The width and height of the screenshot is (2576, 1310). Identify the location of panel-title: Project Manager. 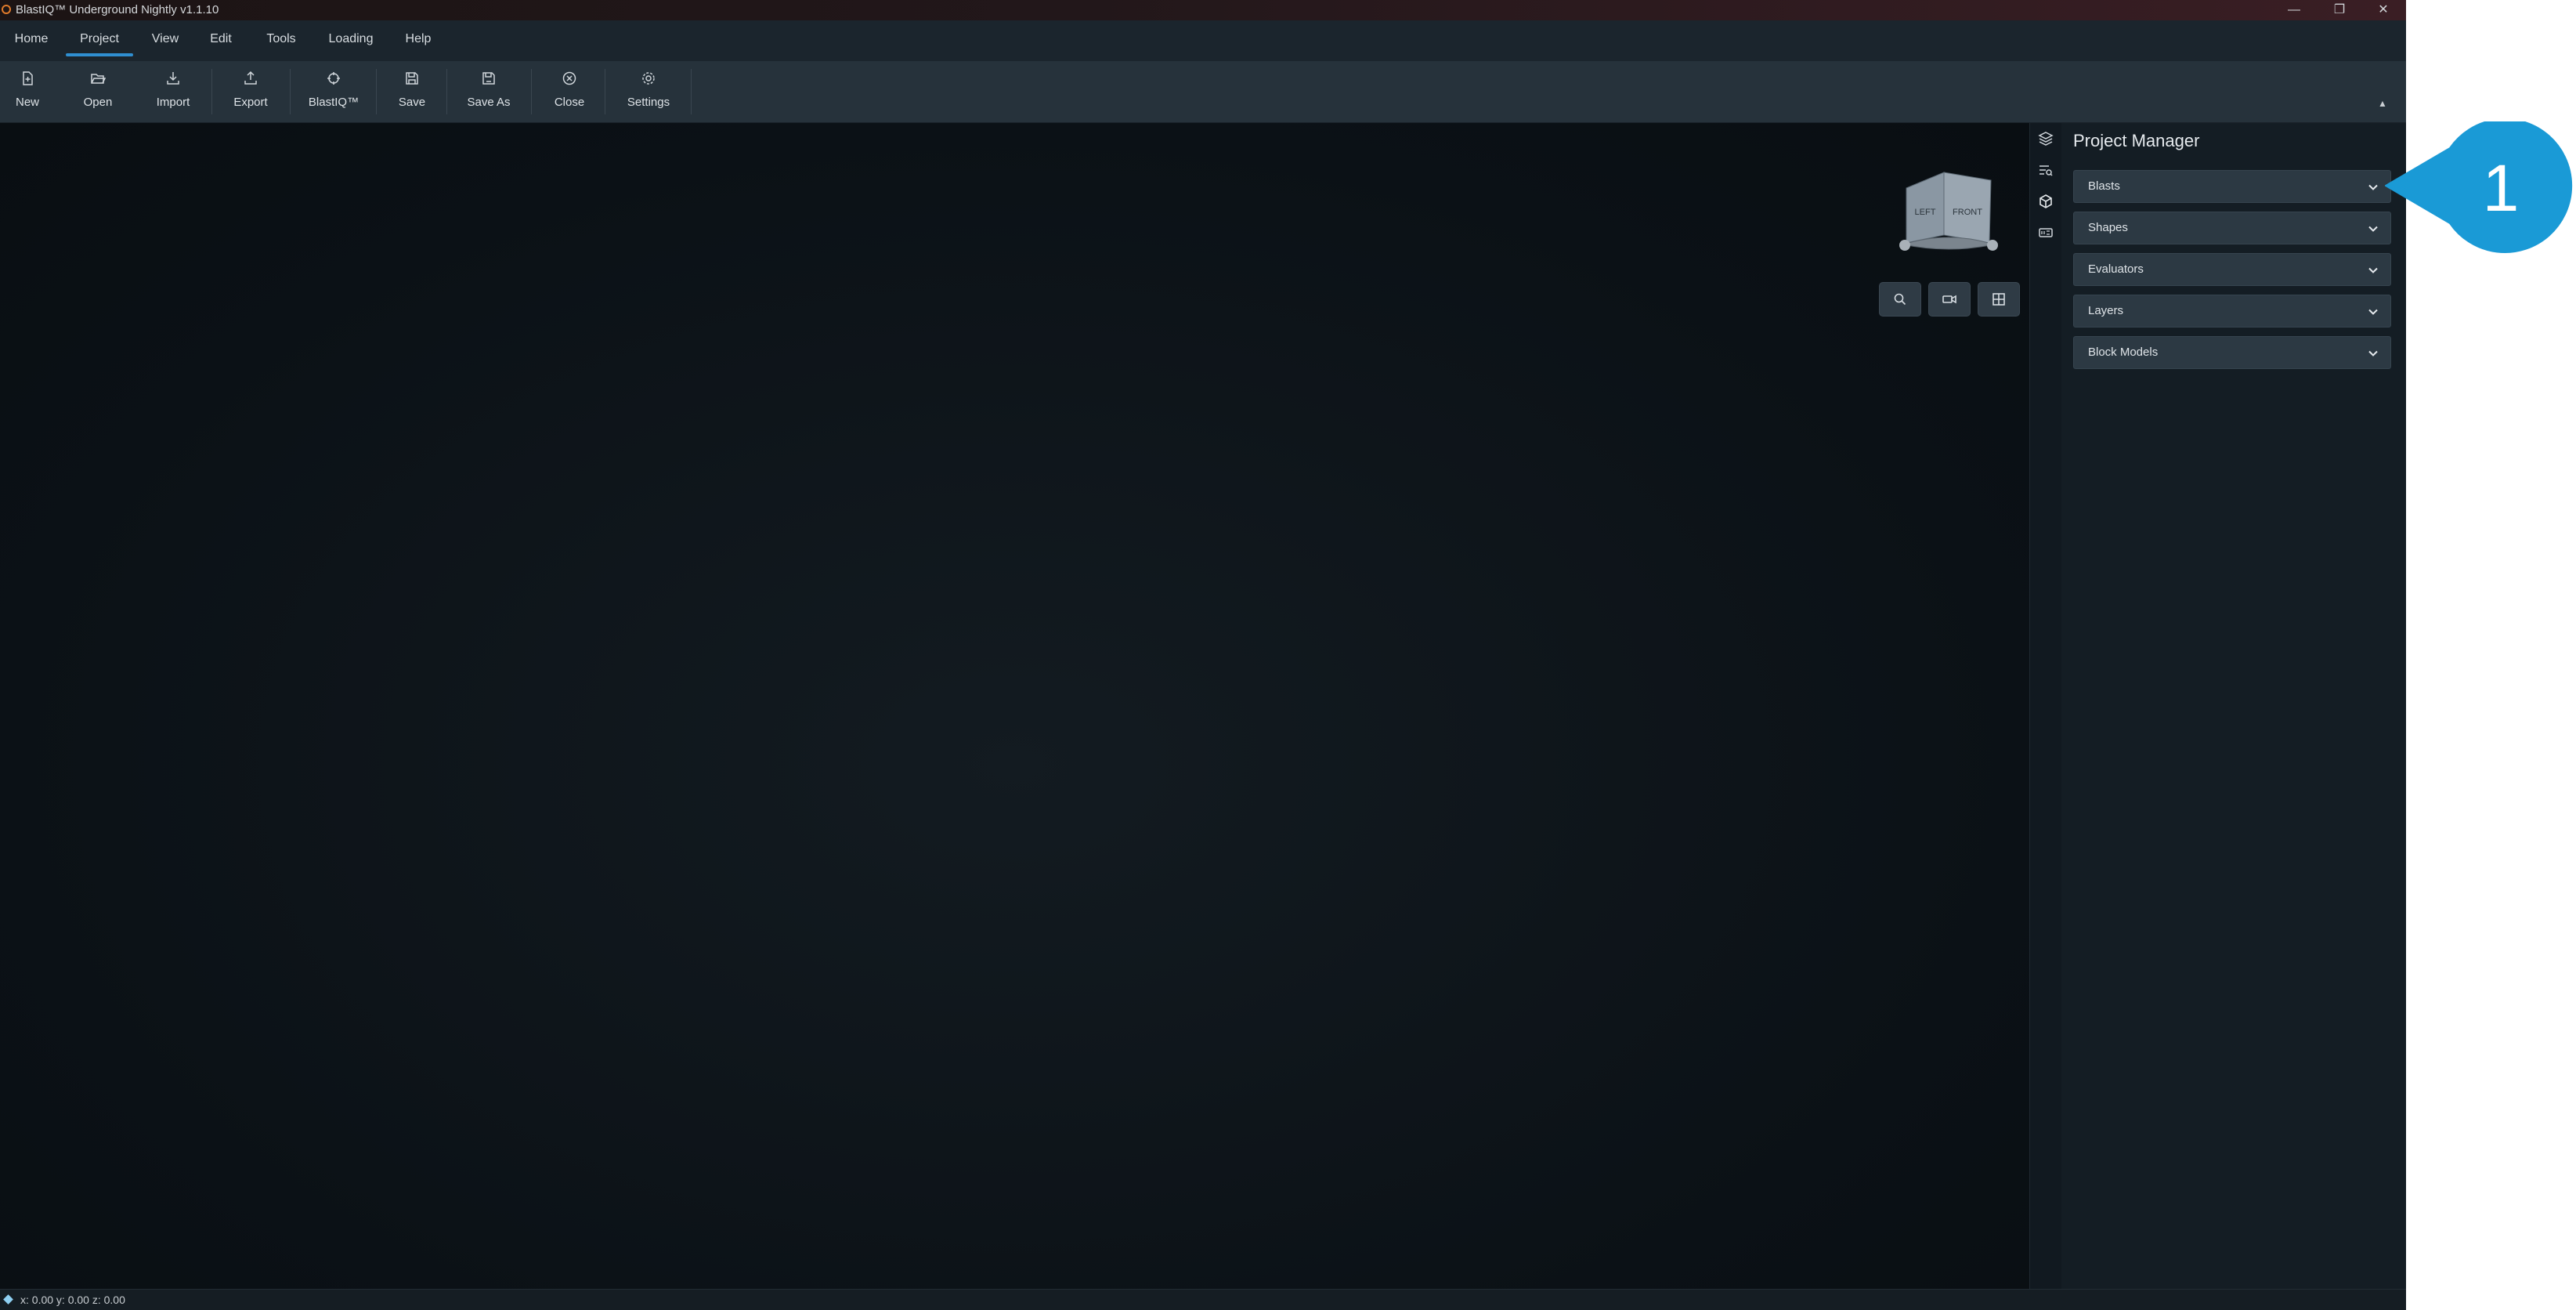
(2136, 140).